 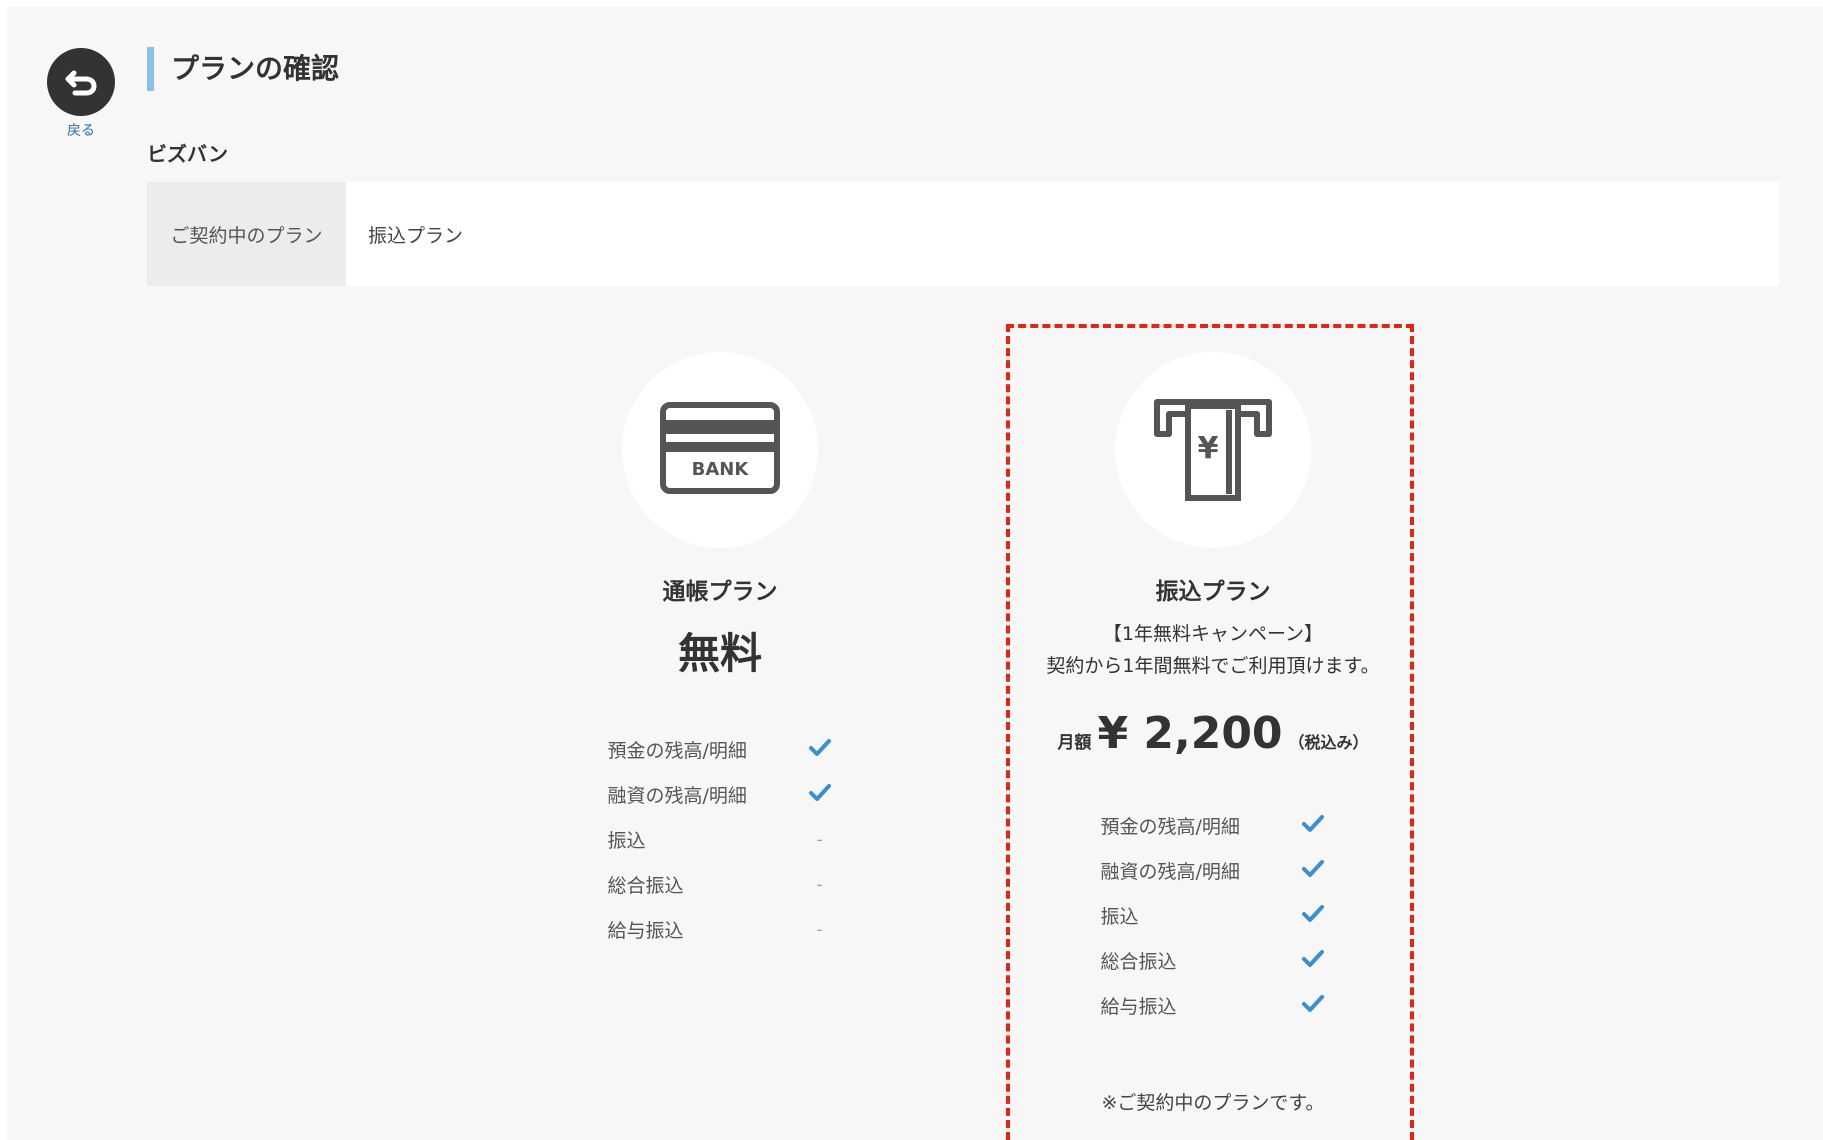 I want to click on yen-icon-text: ¥, so click(x=1208, y=448).